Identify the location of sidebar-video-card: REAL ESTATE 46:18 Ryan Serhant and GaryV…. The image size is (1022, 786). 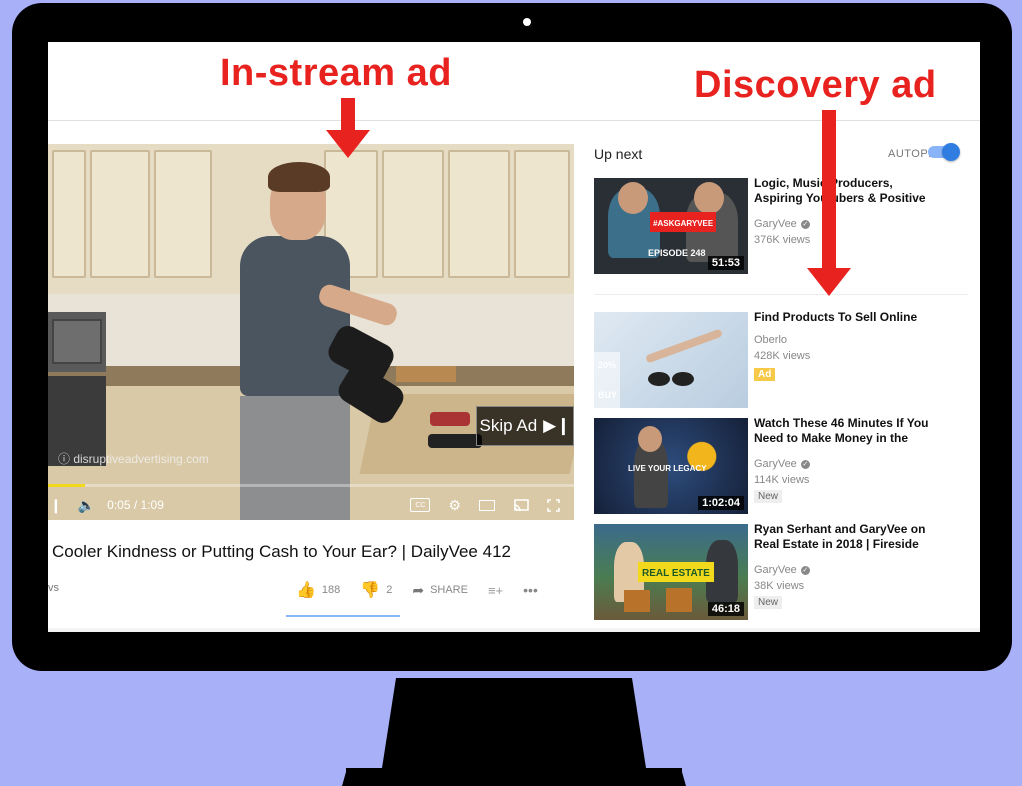
(784, 573).